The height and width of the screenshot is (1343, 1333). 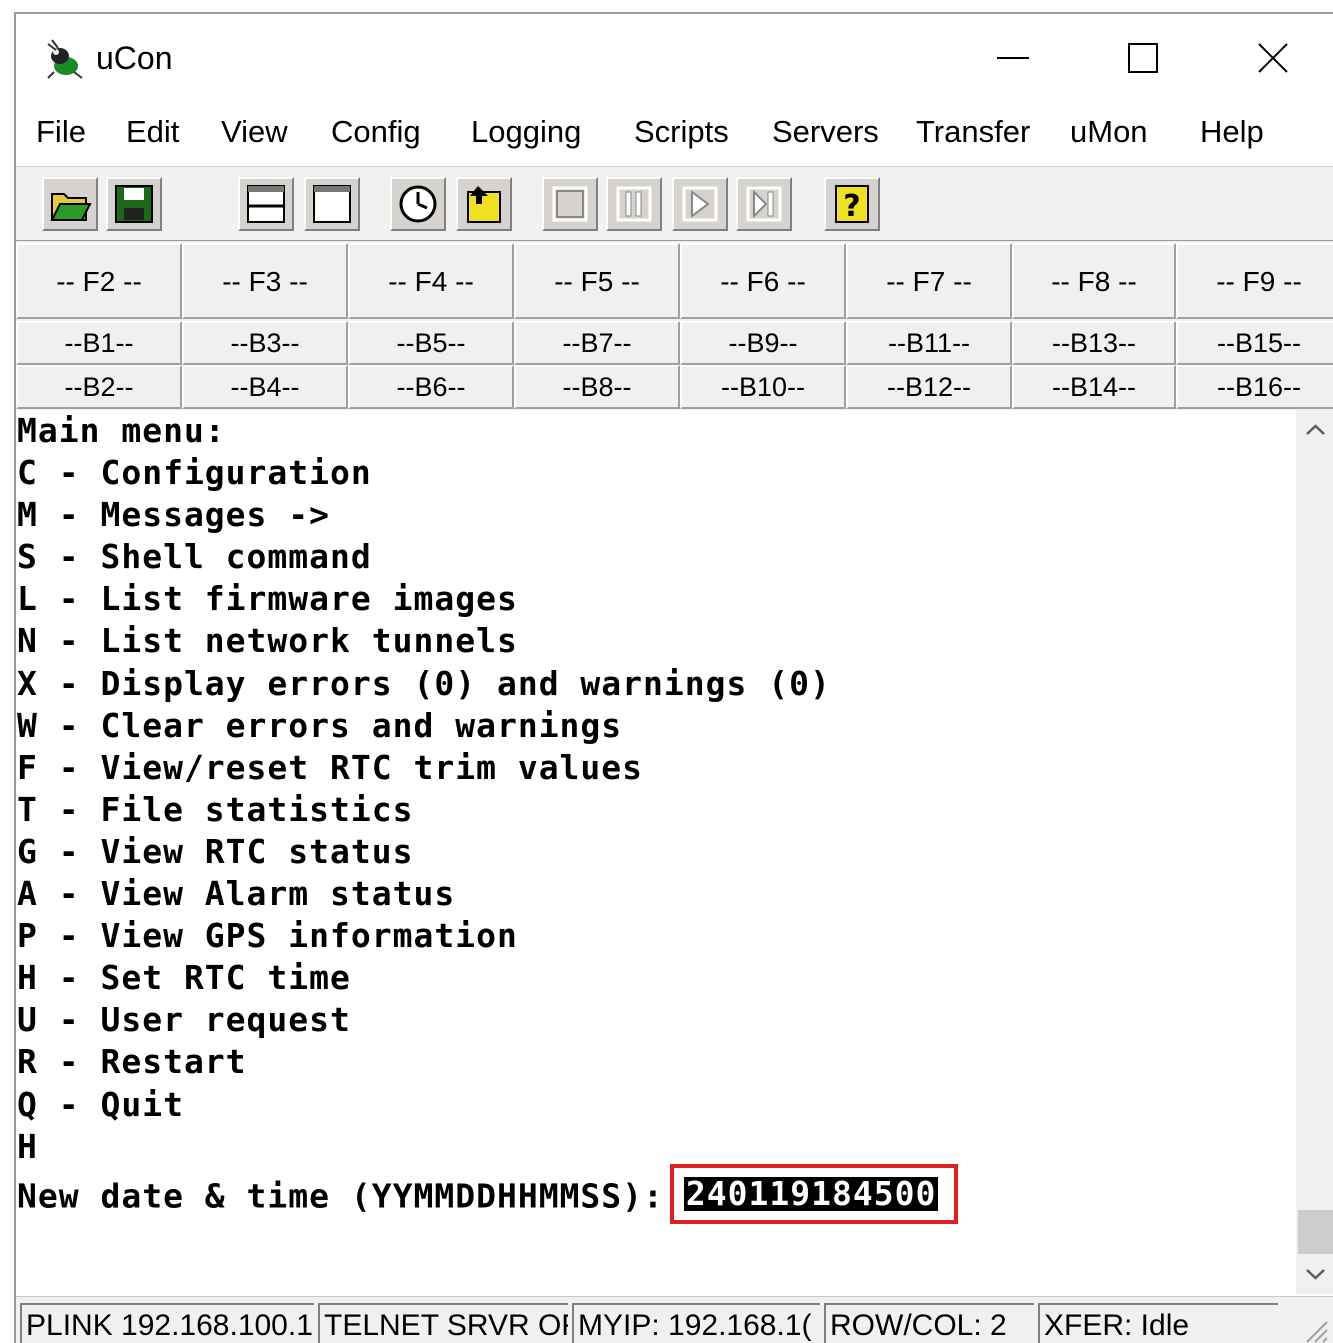 I want to click on play-icon, so click(x=700, y=204).